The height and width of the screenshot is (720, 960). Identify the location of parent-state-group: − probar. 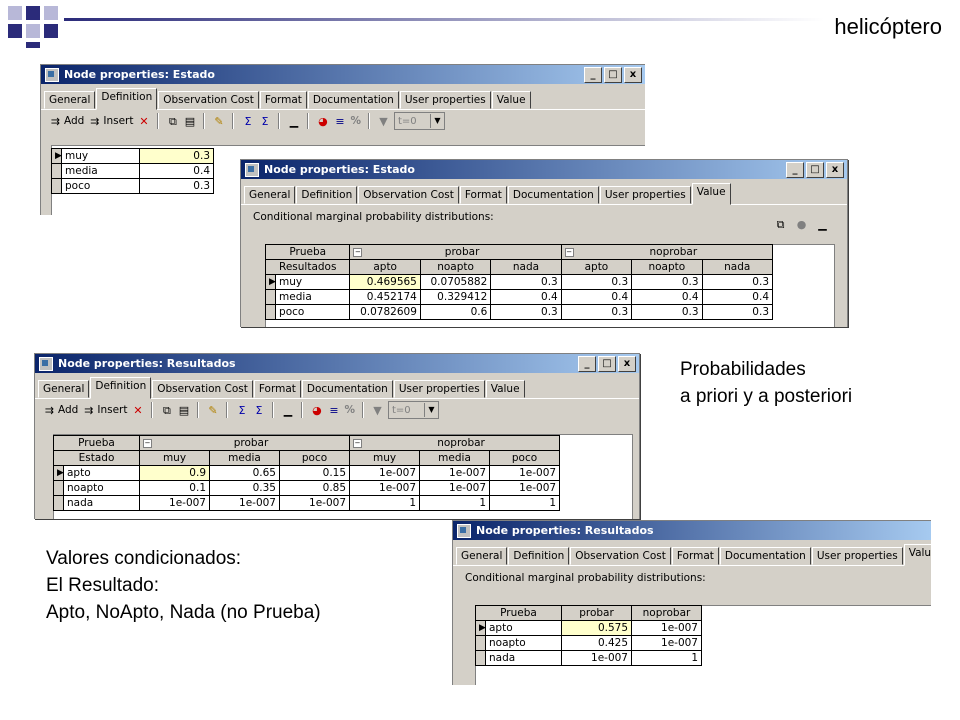
(455, 252).